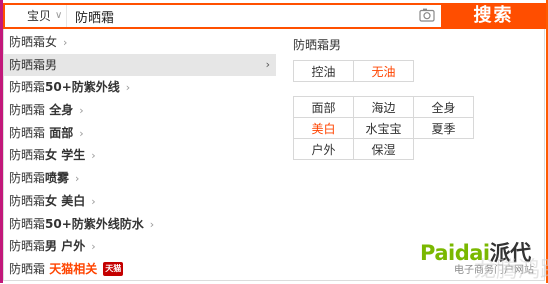  What do you see at coordinates (140, 110) in the screenshot?
I see `suggestion-item: 防晒霜 全身 ›` at bounding box center [140, 110].